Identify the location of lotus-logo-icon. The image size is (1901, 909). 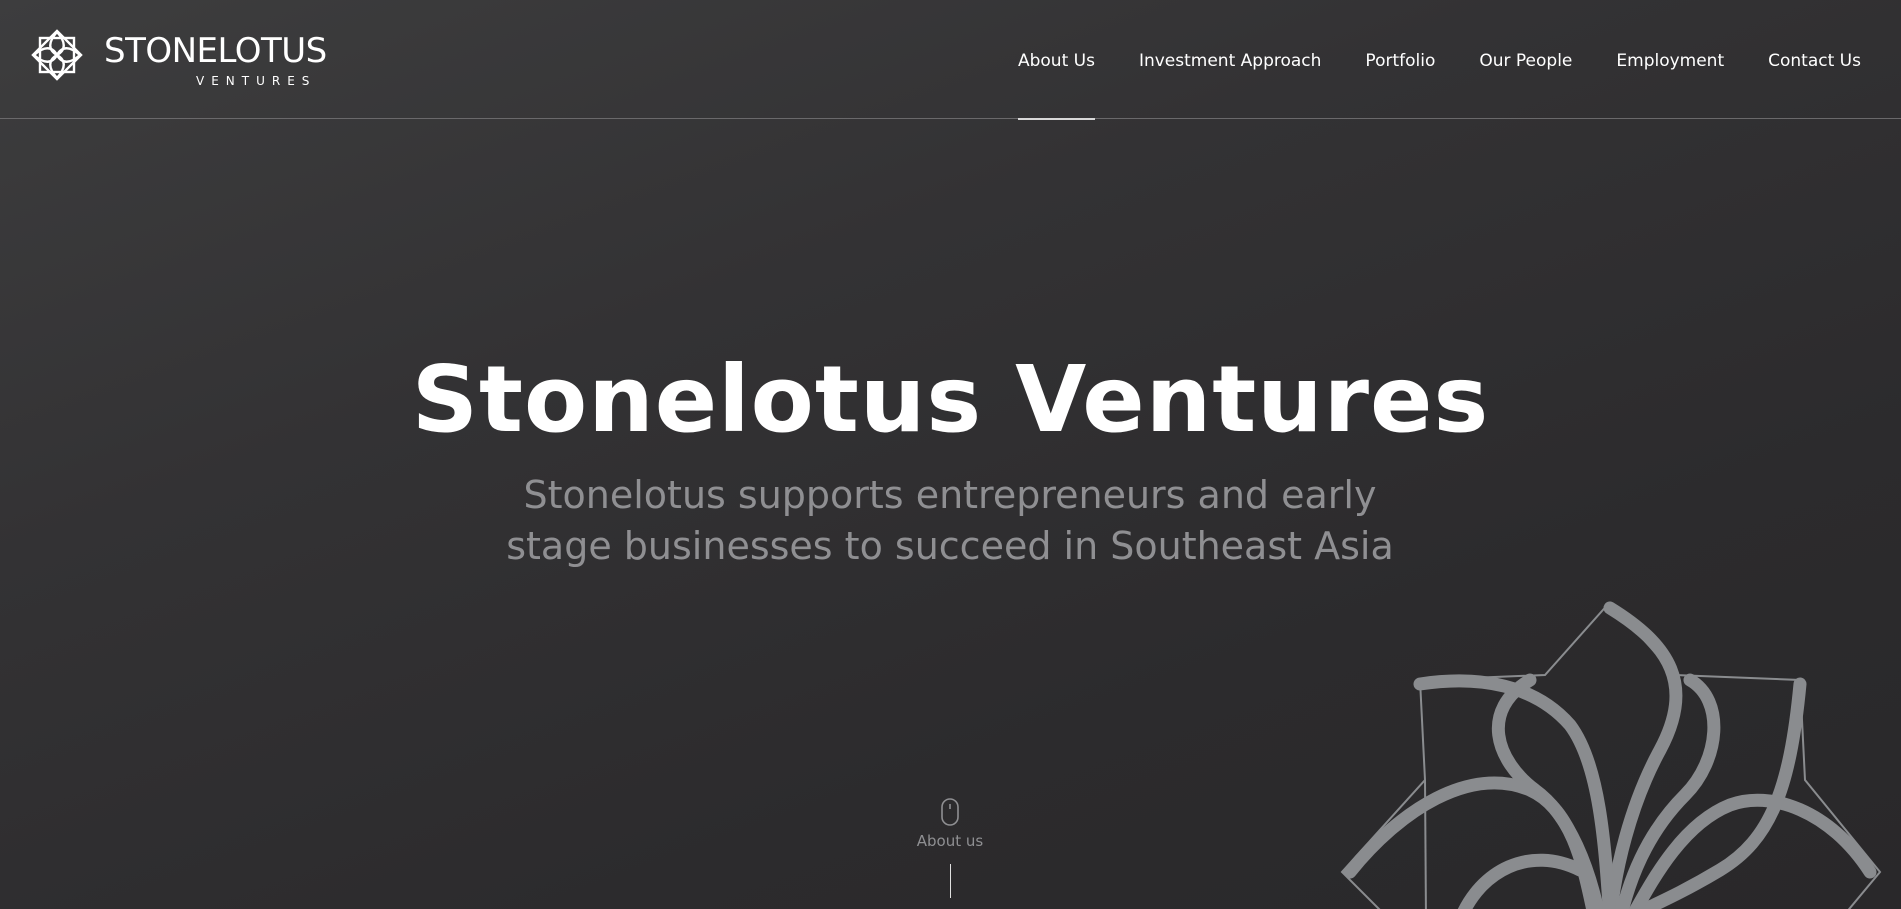
(57, 55).